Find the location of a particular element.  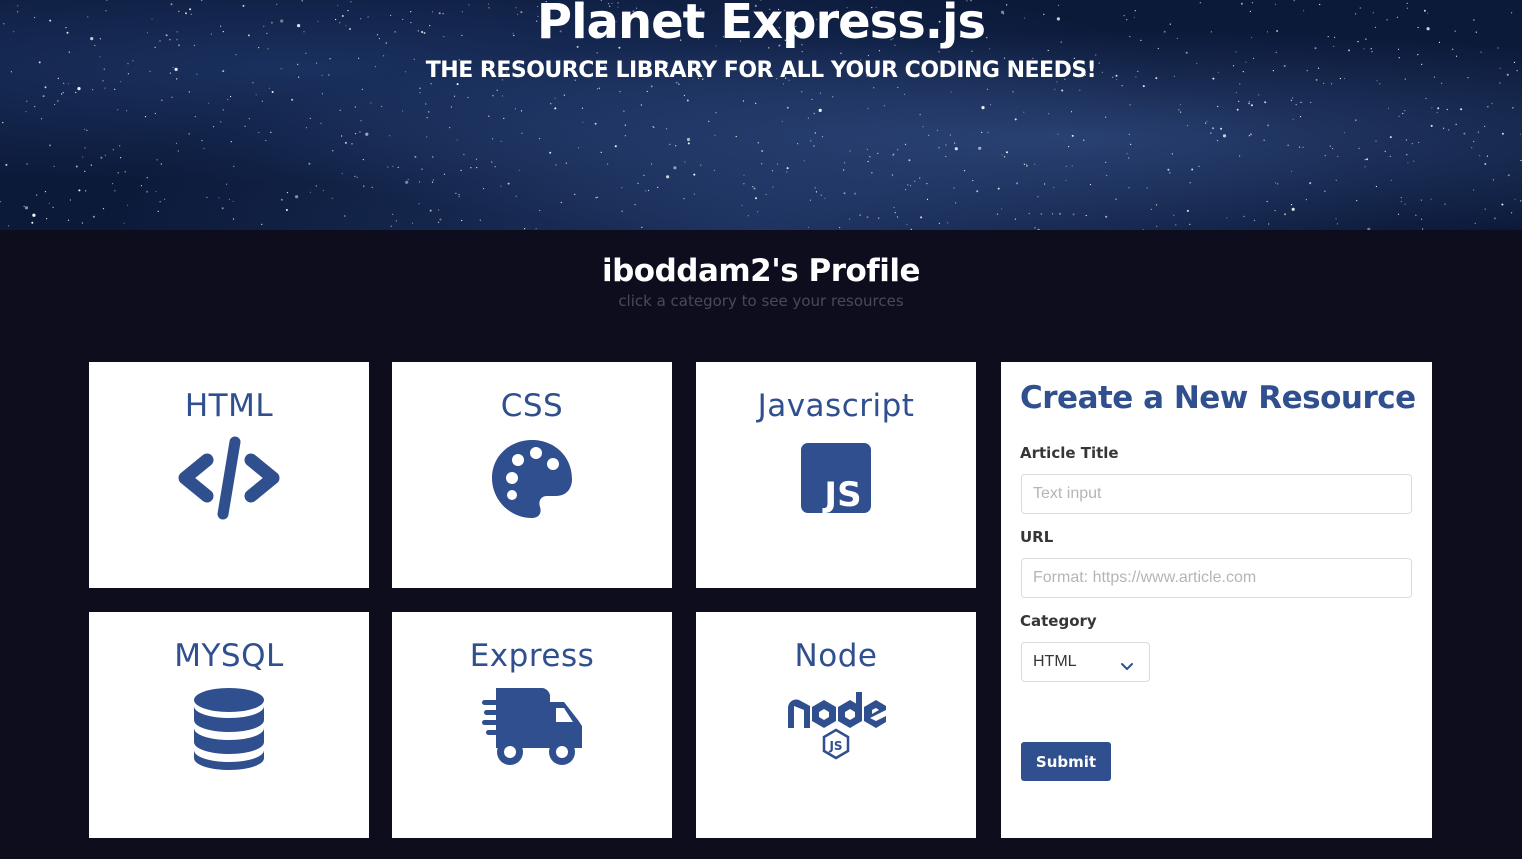

url-input is located at coordinates (1216, 578).